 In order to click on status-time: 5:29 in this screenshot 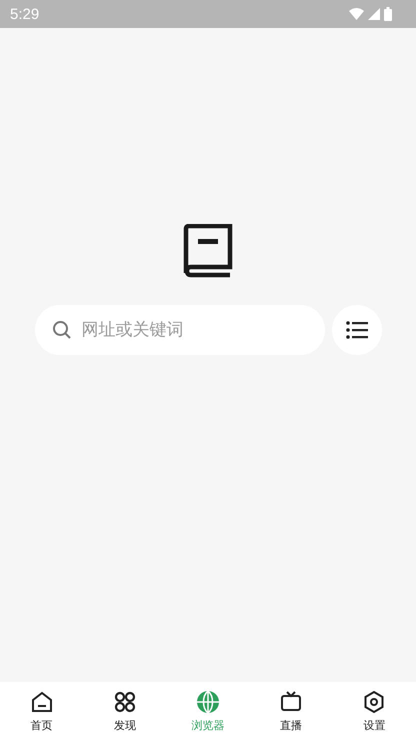, I will do `click(25, 14)`.